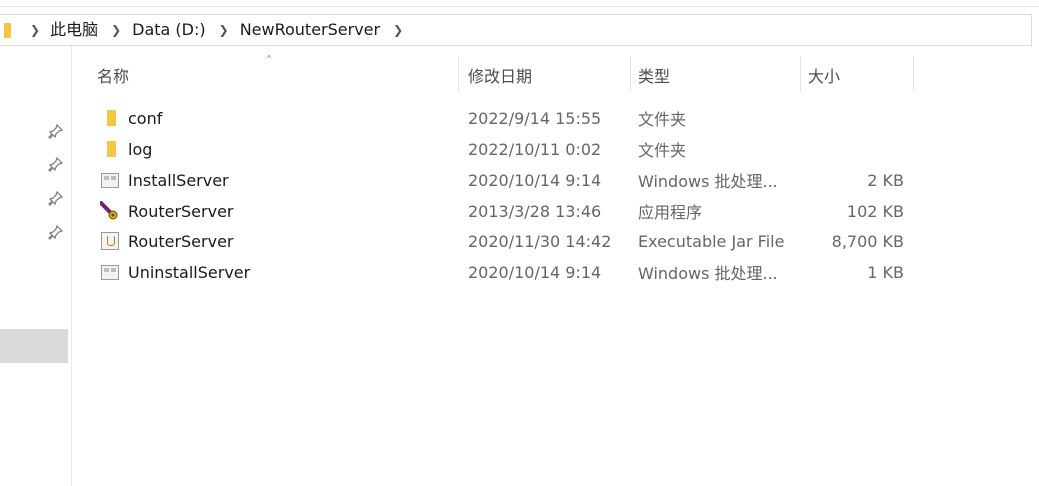 This screenshot has width=1039, height=486. I want to click on file-type: 应用程序, so click(670, 212).